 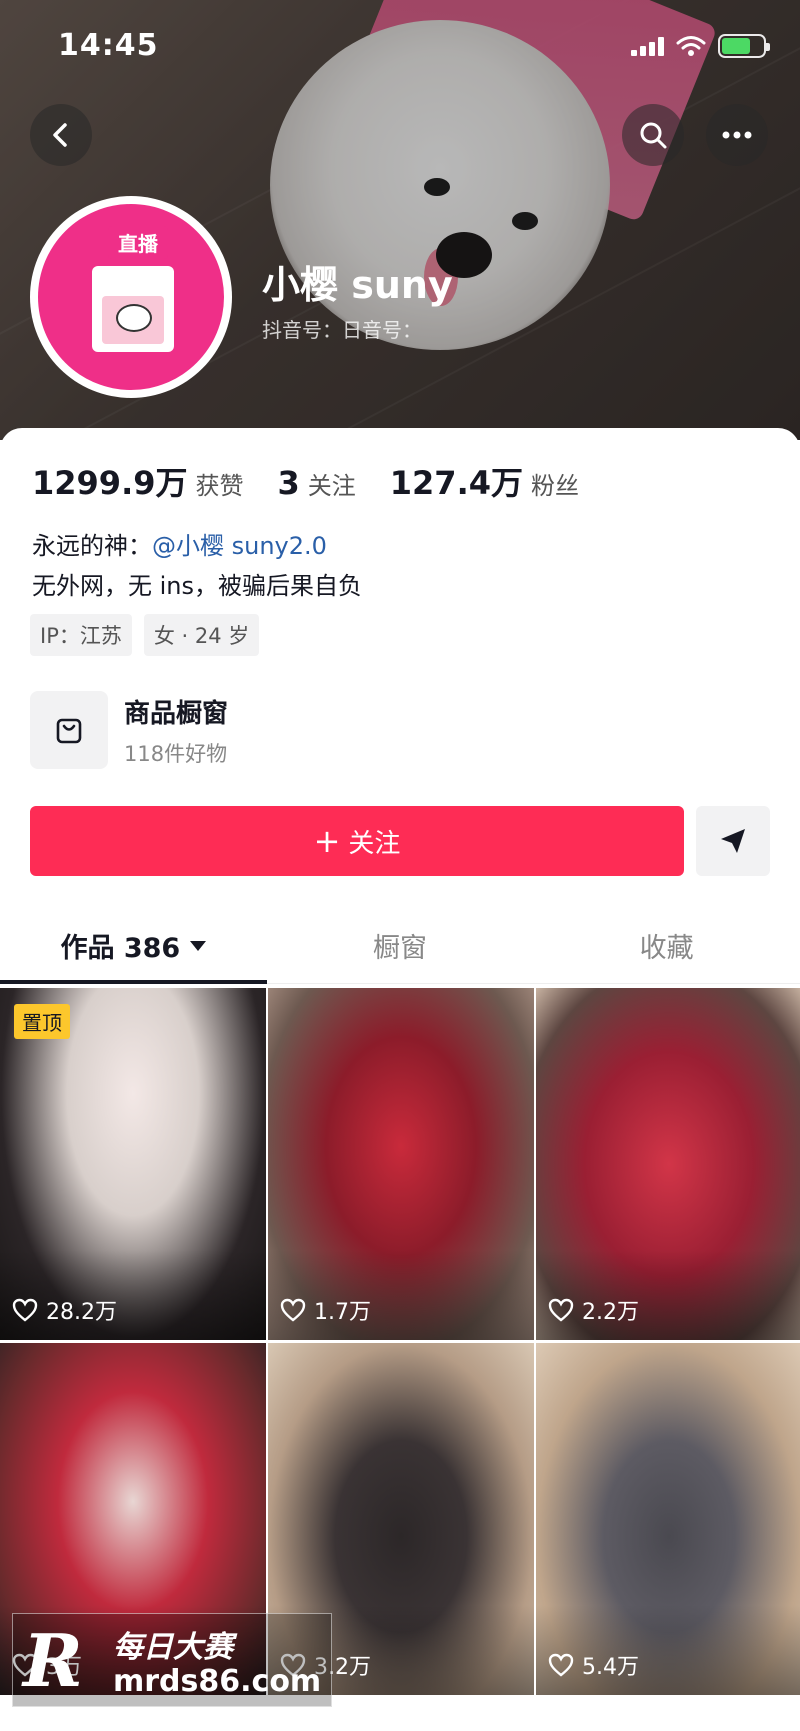 I want to click on search-button, so click(x=653, y=135).